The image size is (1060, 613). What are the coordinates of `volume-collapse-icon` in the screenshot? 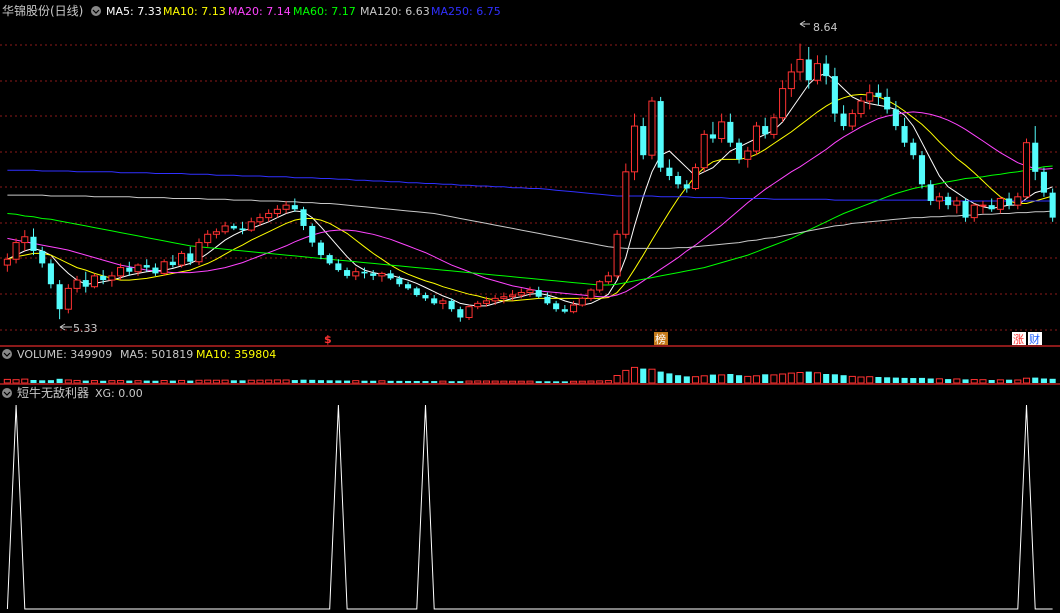 It's located at (7, 354).